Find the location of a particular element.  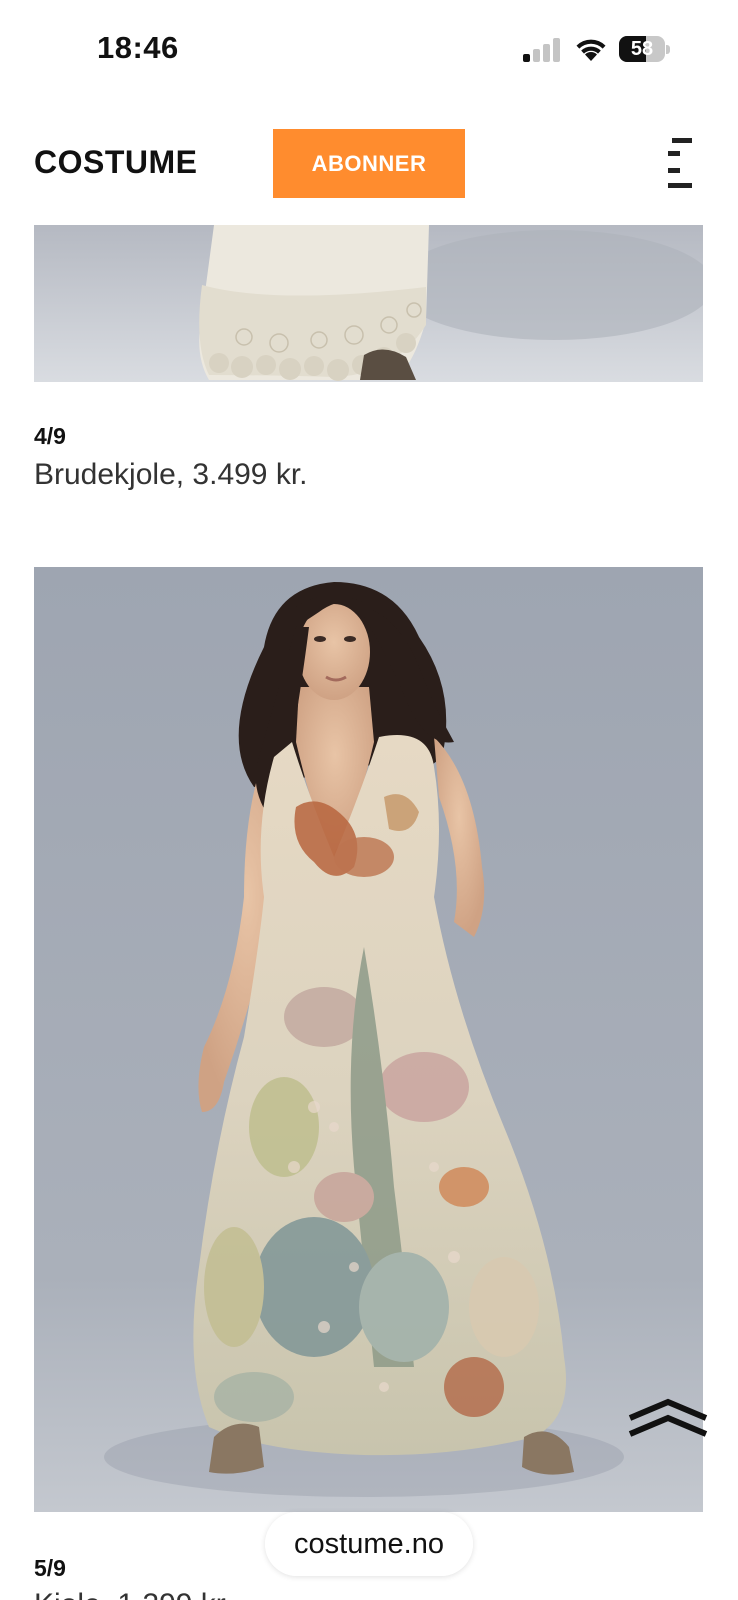

gallery-image-wedding-dress is located at coordinates (368, 303).